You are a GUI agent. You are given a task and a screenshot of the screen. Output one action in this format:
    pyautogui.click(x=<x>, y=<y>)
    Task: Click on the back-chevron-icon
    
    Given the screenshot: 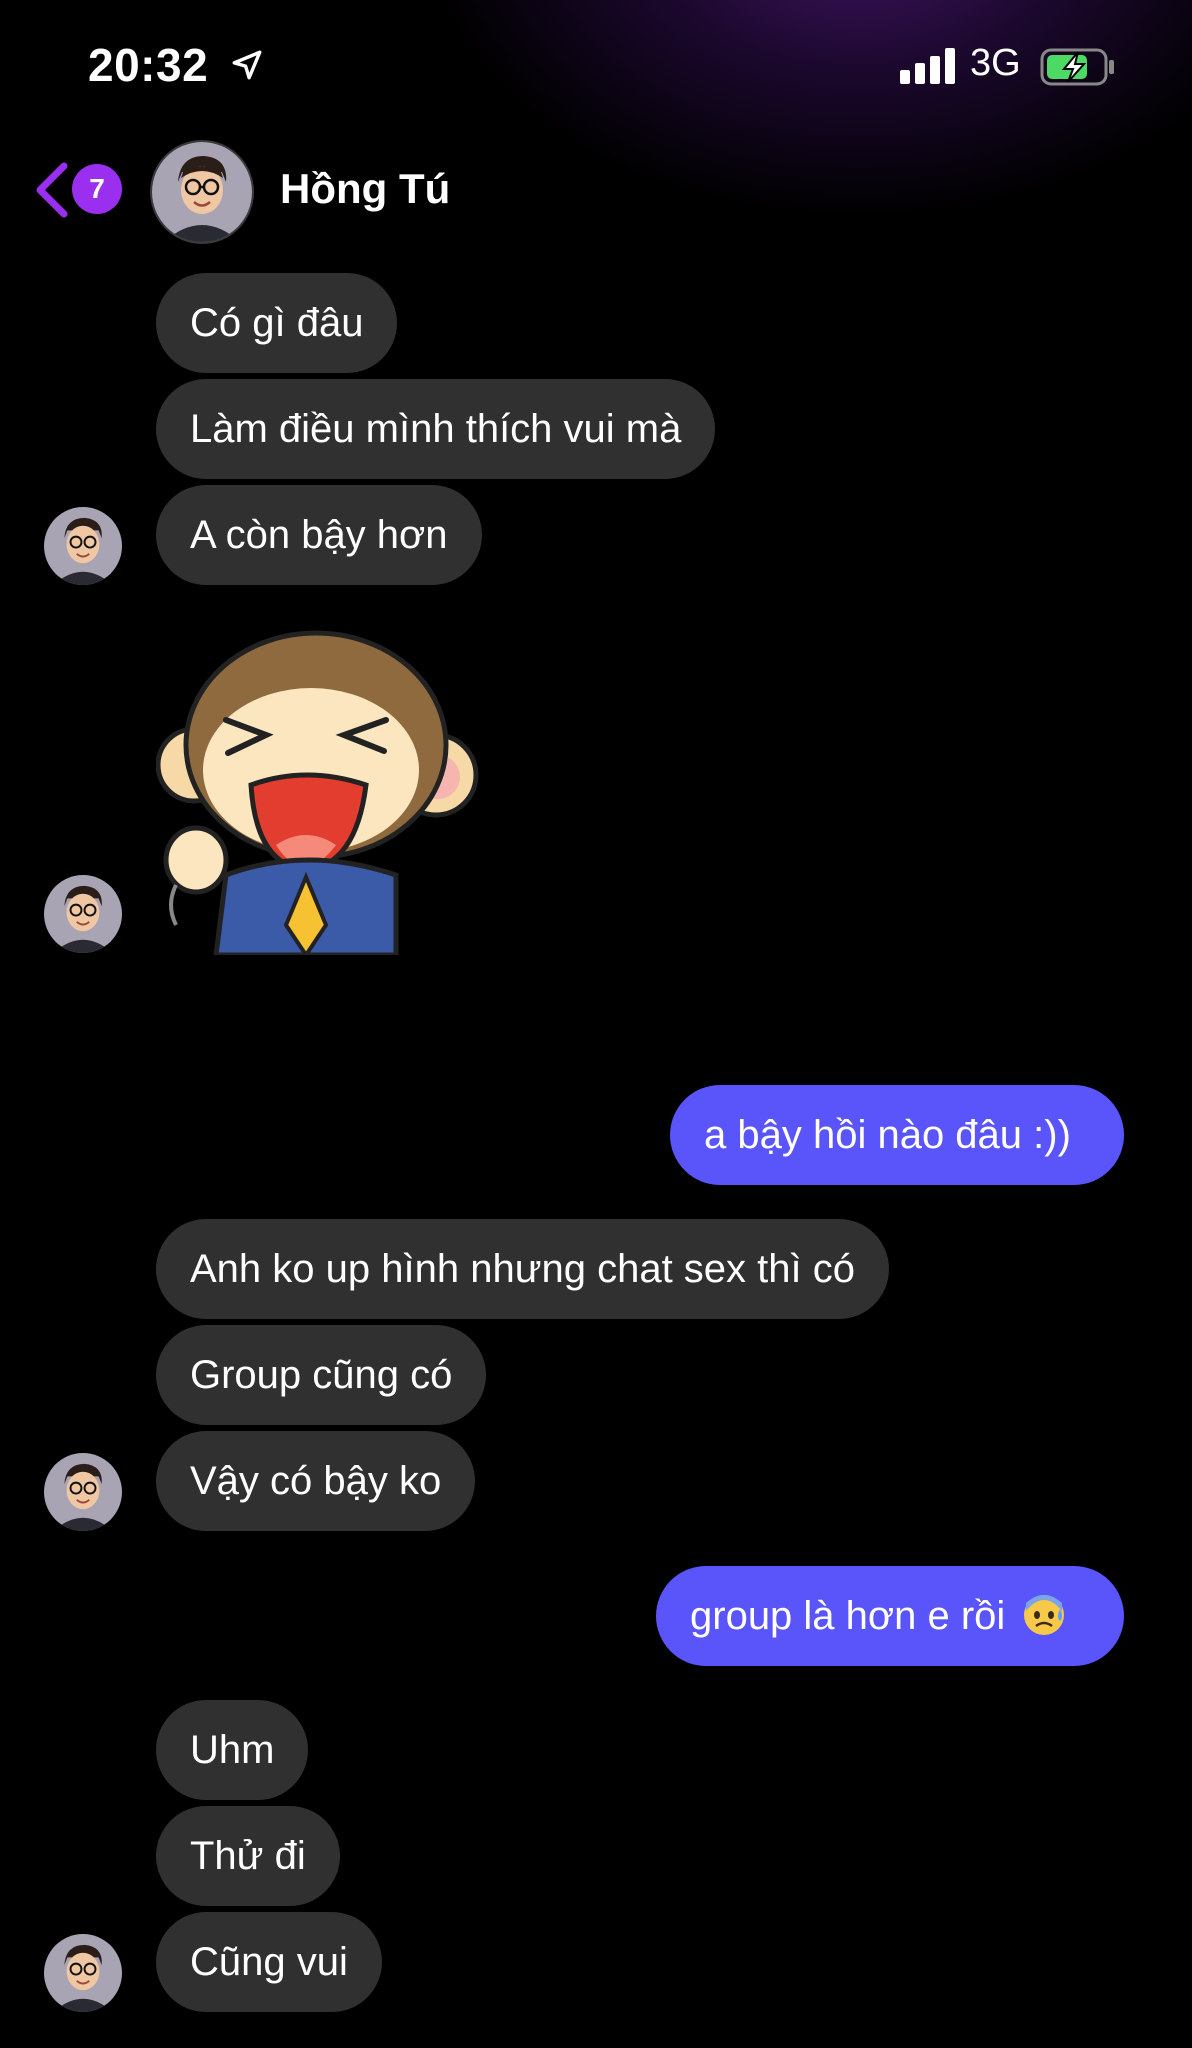 What is the action you would take?
    pyautogui.click(x=52, y=190)
    